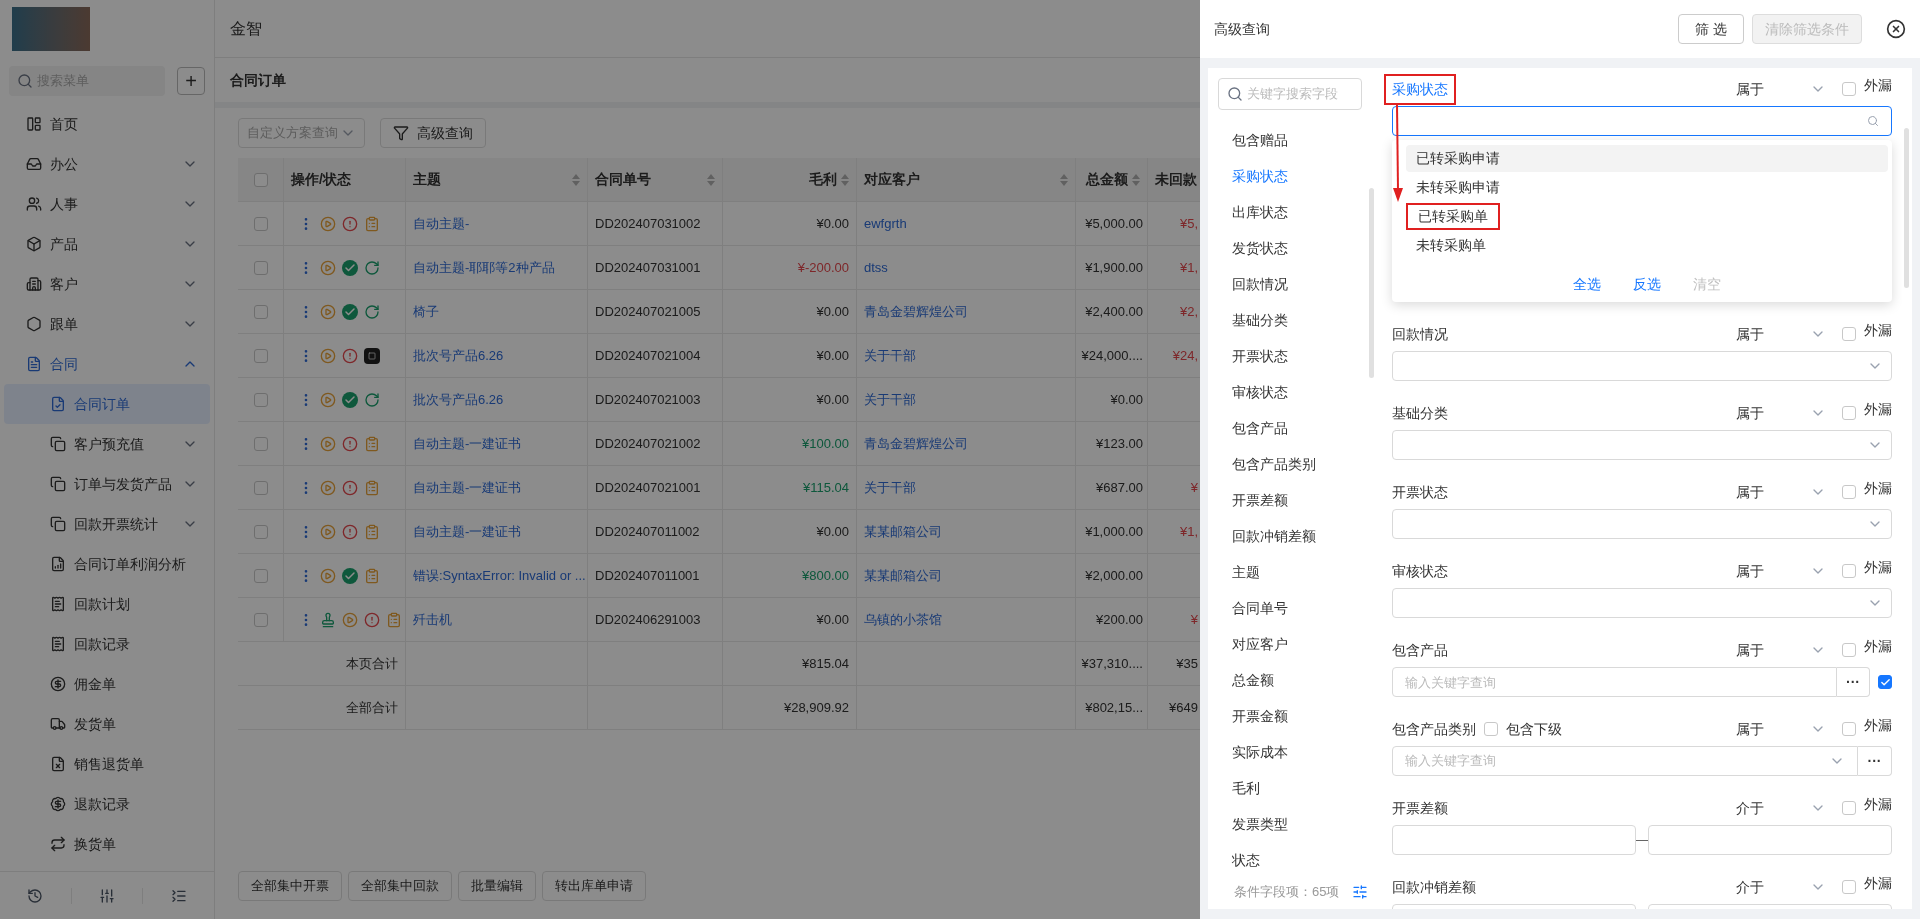 Image resolution: width=1920 pixels, height=919 pixels. What do you see at coordinates (1260, 644) in the screenshot?
I see `field-list-item: 对应客户` at bounding box center [1260, 644].